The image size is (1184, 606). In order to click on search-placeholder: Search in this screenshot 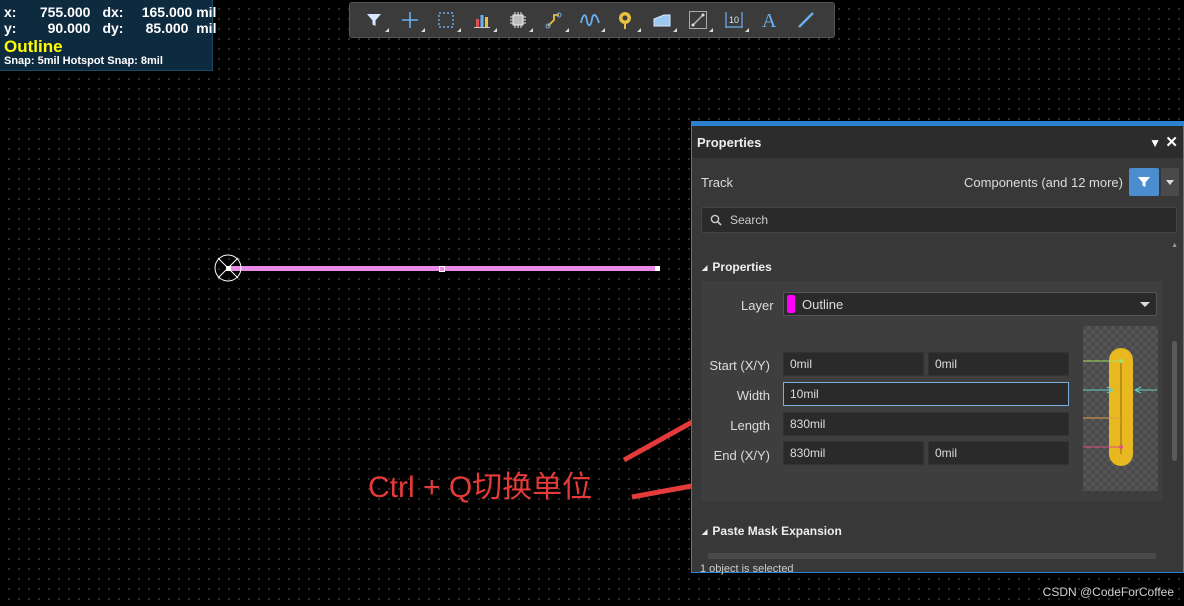, I will do `click(749, 220)`.